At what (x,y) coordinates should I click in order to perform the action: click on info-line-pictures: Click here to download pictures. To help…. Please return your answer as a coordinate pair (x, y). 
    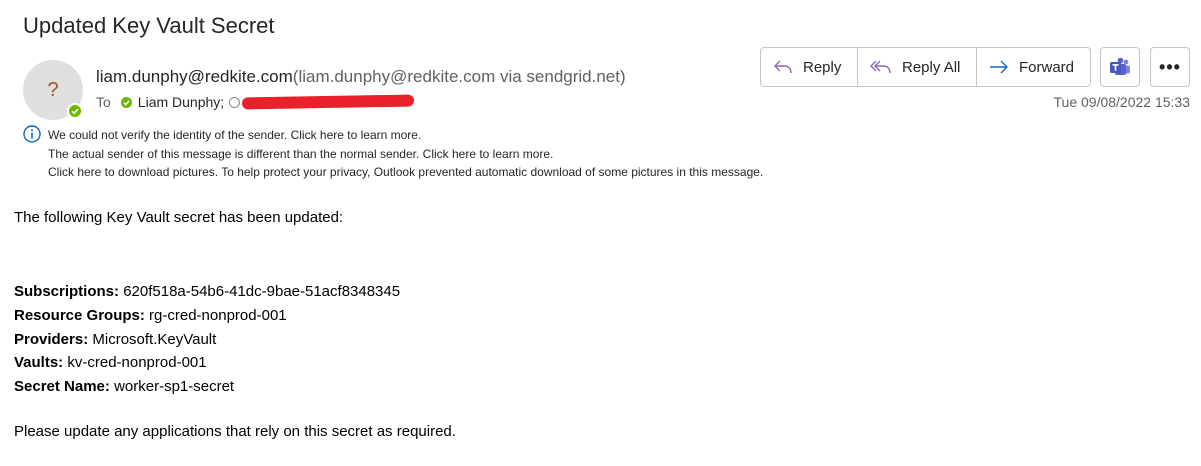
    Looking at the image, I should click on (405, 172).